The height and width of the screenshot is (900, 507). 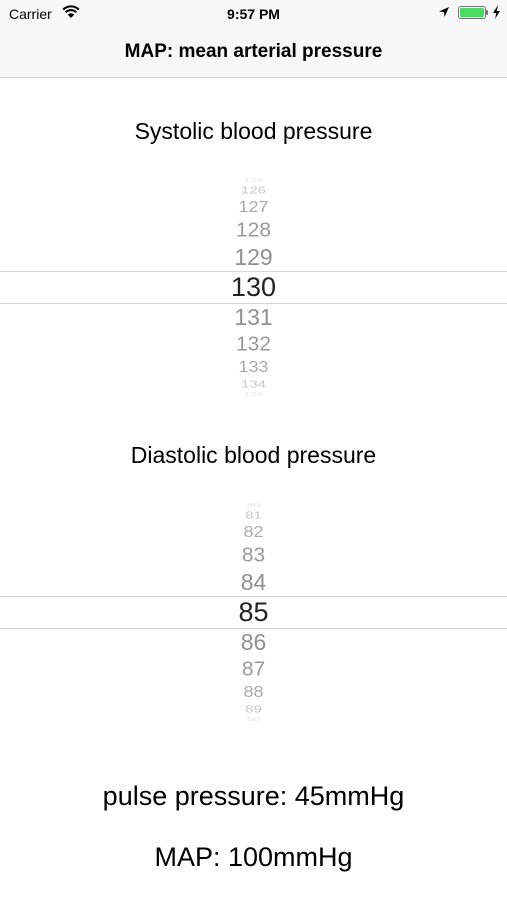 What do you see at coordinates (253, 669) in the screenshot?
I see `picker-row: 87` at bounding box center [253, 669].